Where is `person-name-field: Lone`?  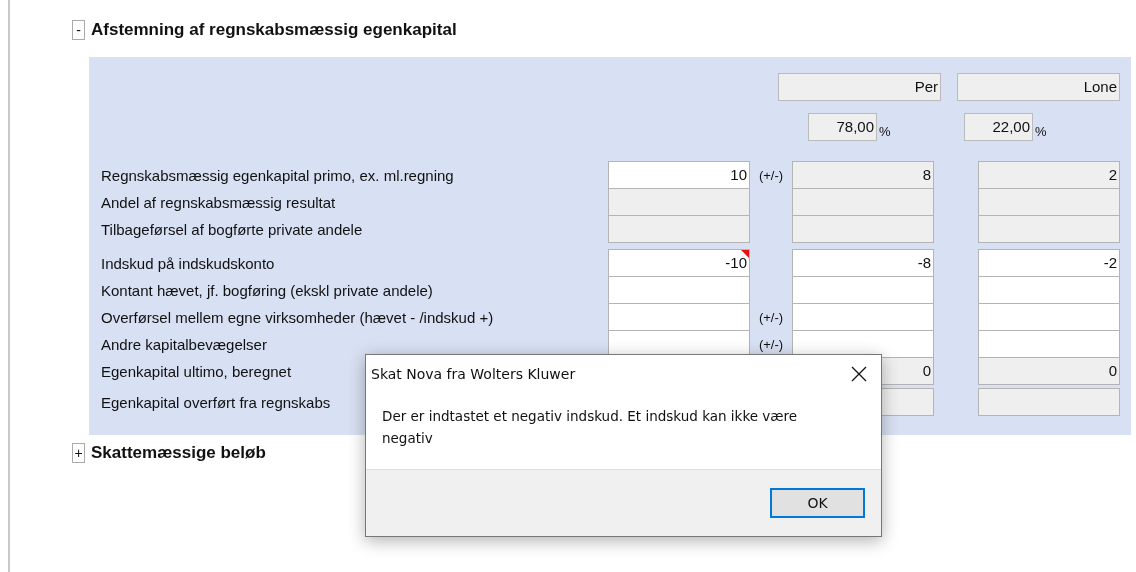 person-name-field: Lone is located at coordinates (1038, 87).